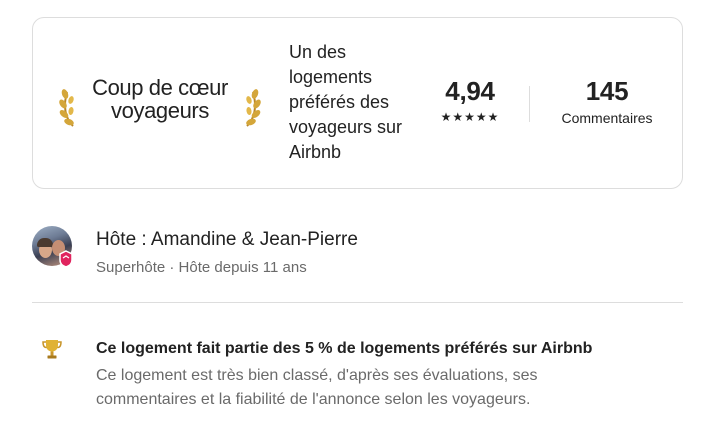 The image size is (708, 425). I want to click on host-subtitle: Superhôte · Hôte depuis 11 ans, so click(201, 267).